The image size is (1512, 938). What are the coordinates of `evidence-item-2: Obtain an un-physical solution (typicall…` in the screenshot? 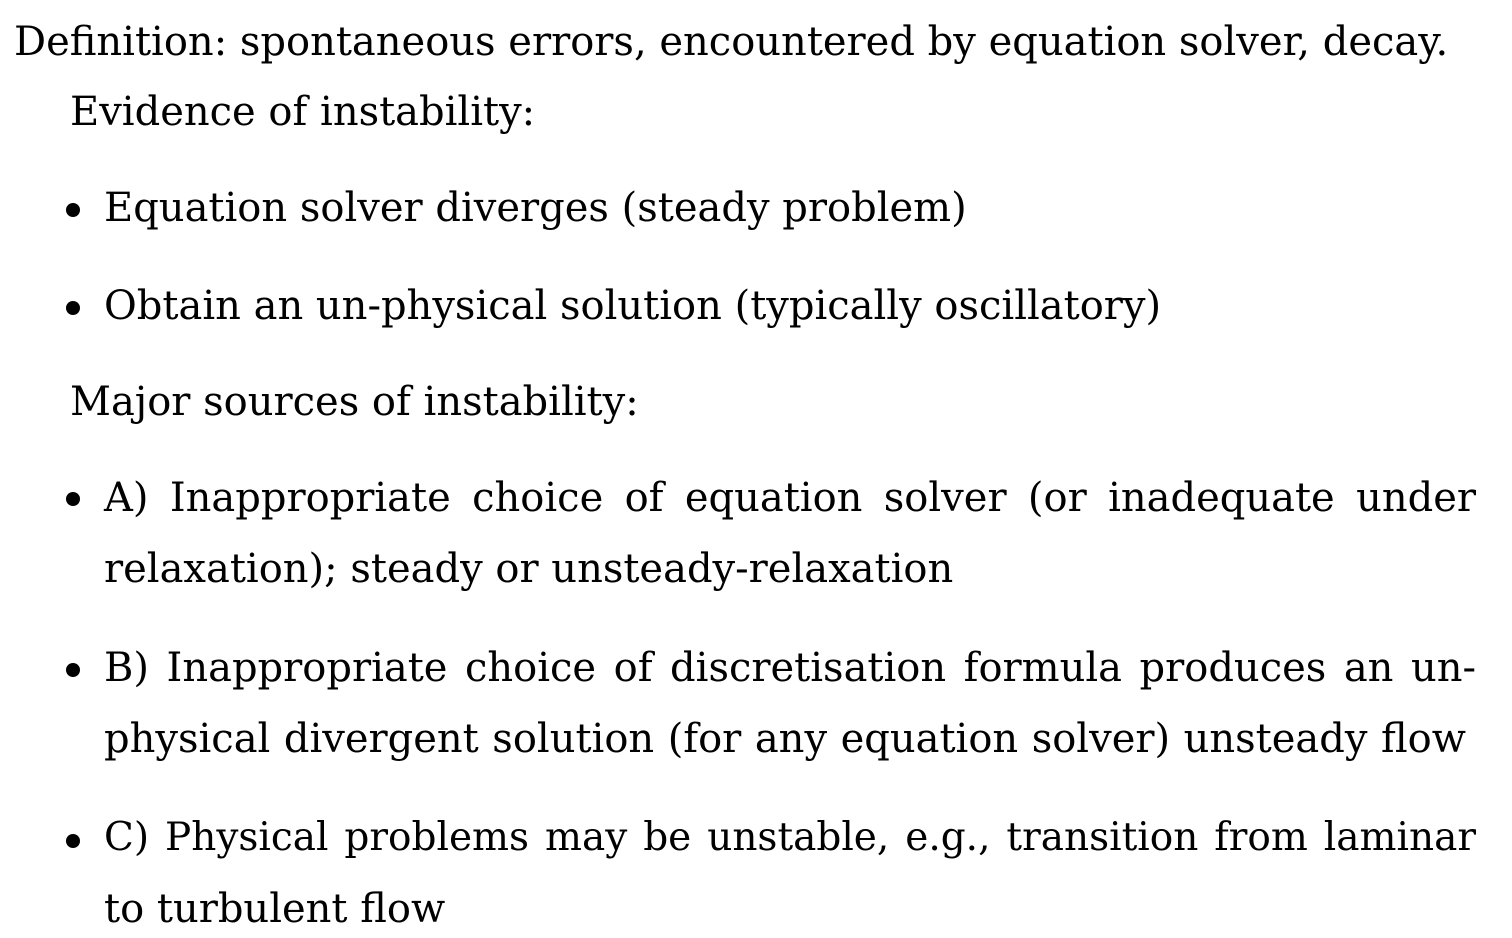 It's located at (633, 306).